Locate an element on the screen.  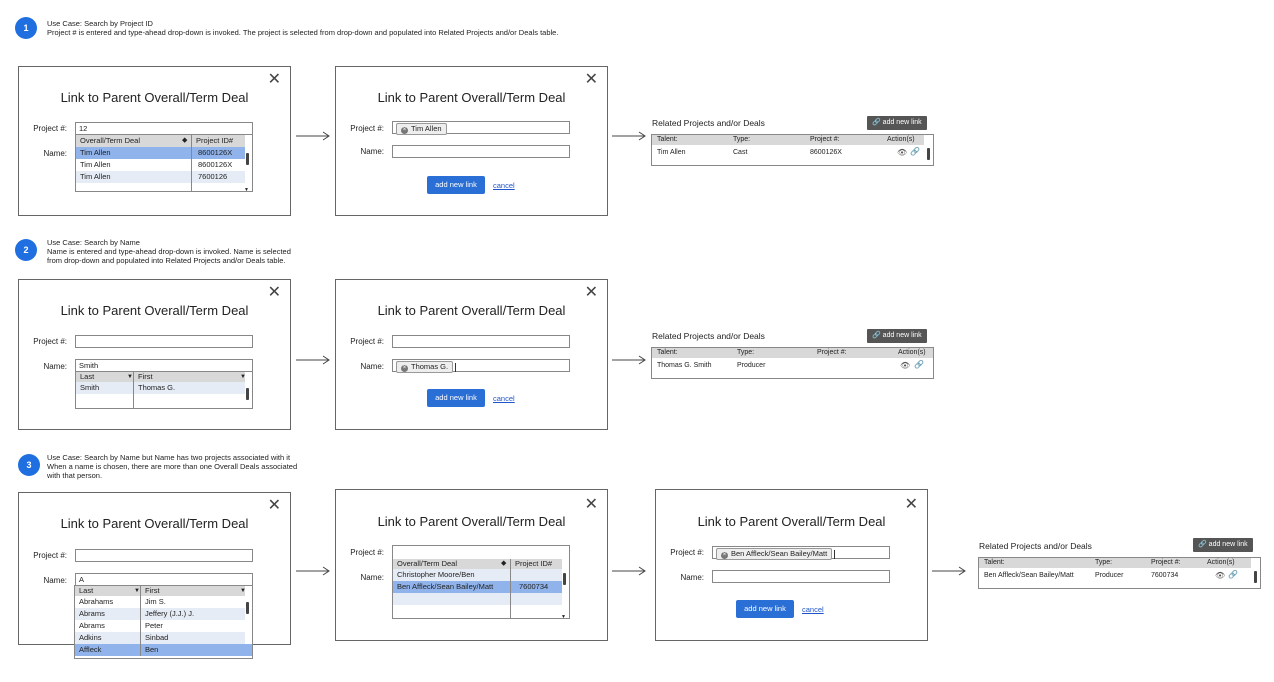
selected-chip: × Thomas G. is located at coordinates (425, 367).